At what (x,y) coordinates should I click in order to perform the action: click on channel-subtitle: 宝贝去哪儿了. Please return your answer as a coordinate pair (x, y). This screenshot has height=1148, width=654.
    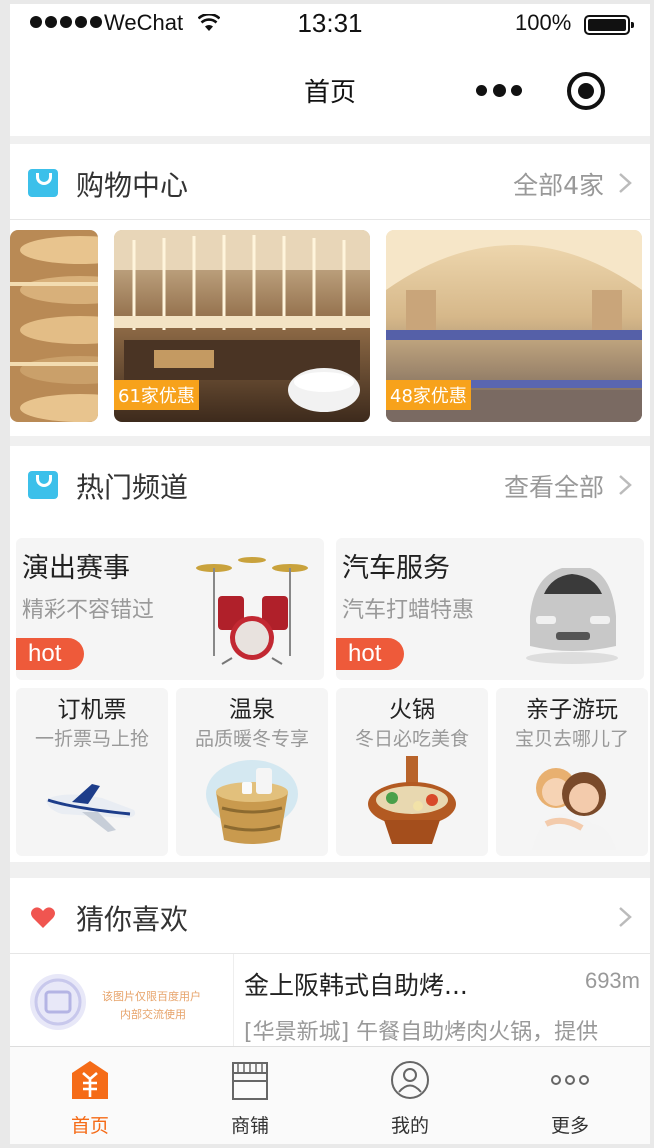
    Looking at the image, I should click on (571, 739).